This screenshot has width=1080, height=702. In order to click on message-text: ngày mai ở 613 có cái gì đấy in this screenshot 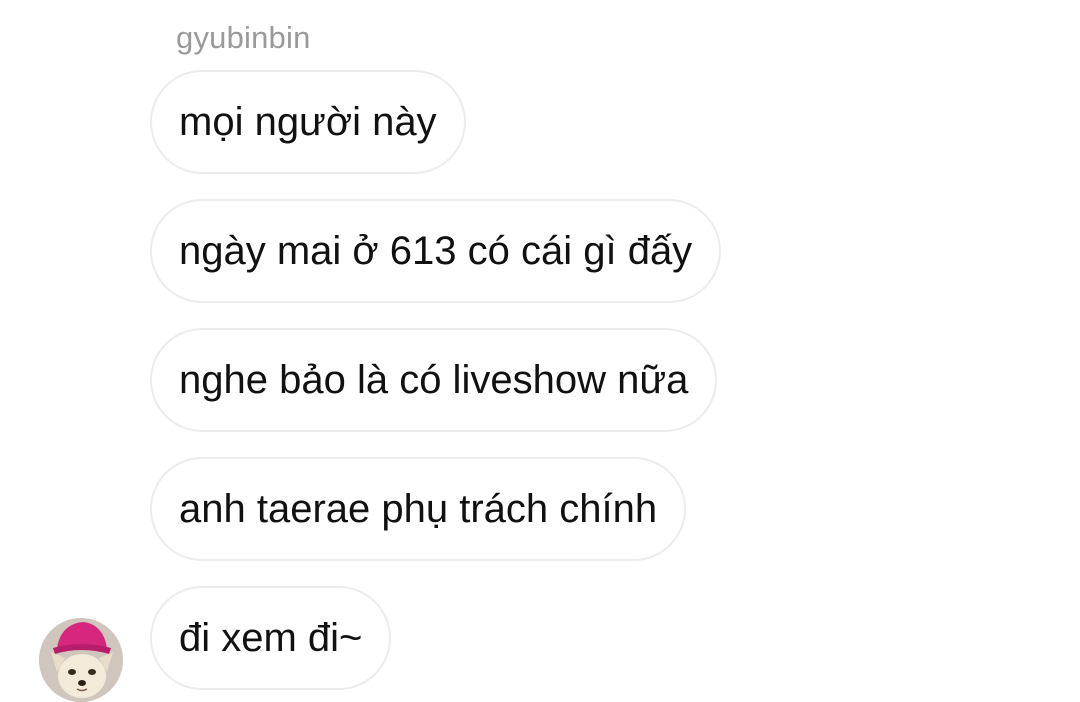, I will do `click(436, 250)`.